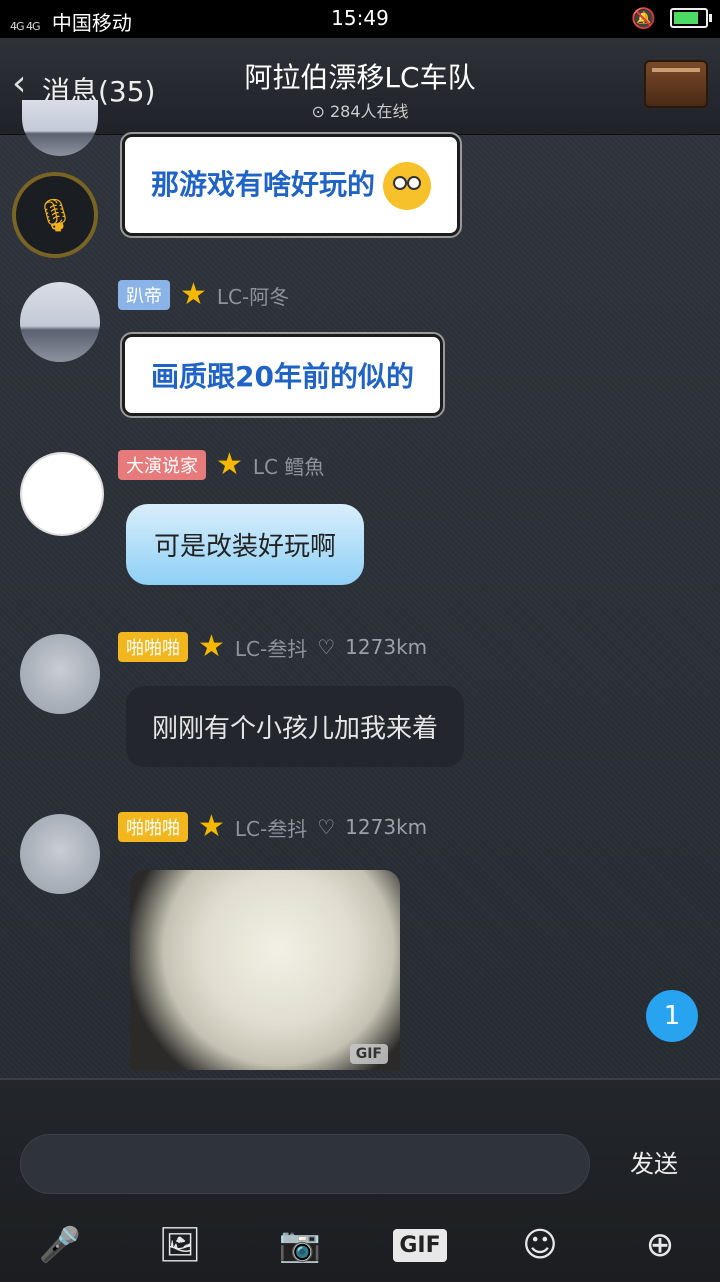 This screenshot has height=1282, width=720. Describe the element at coordinates (288, 465) in the screenshot. I see `sender-name: LC 鳕魚` at that location.